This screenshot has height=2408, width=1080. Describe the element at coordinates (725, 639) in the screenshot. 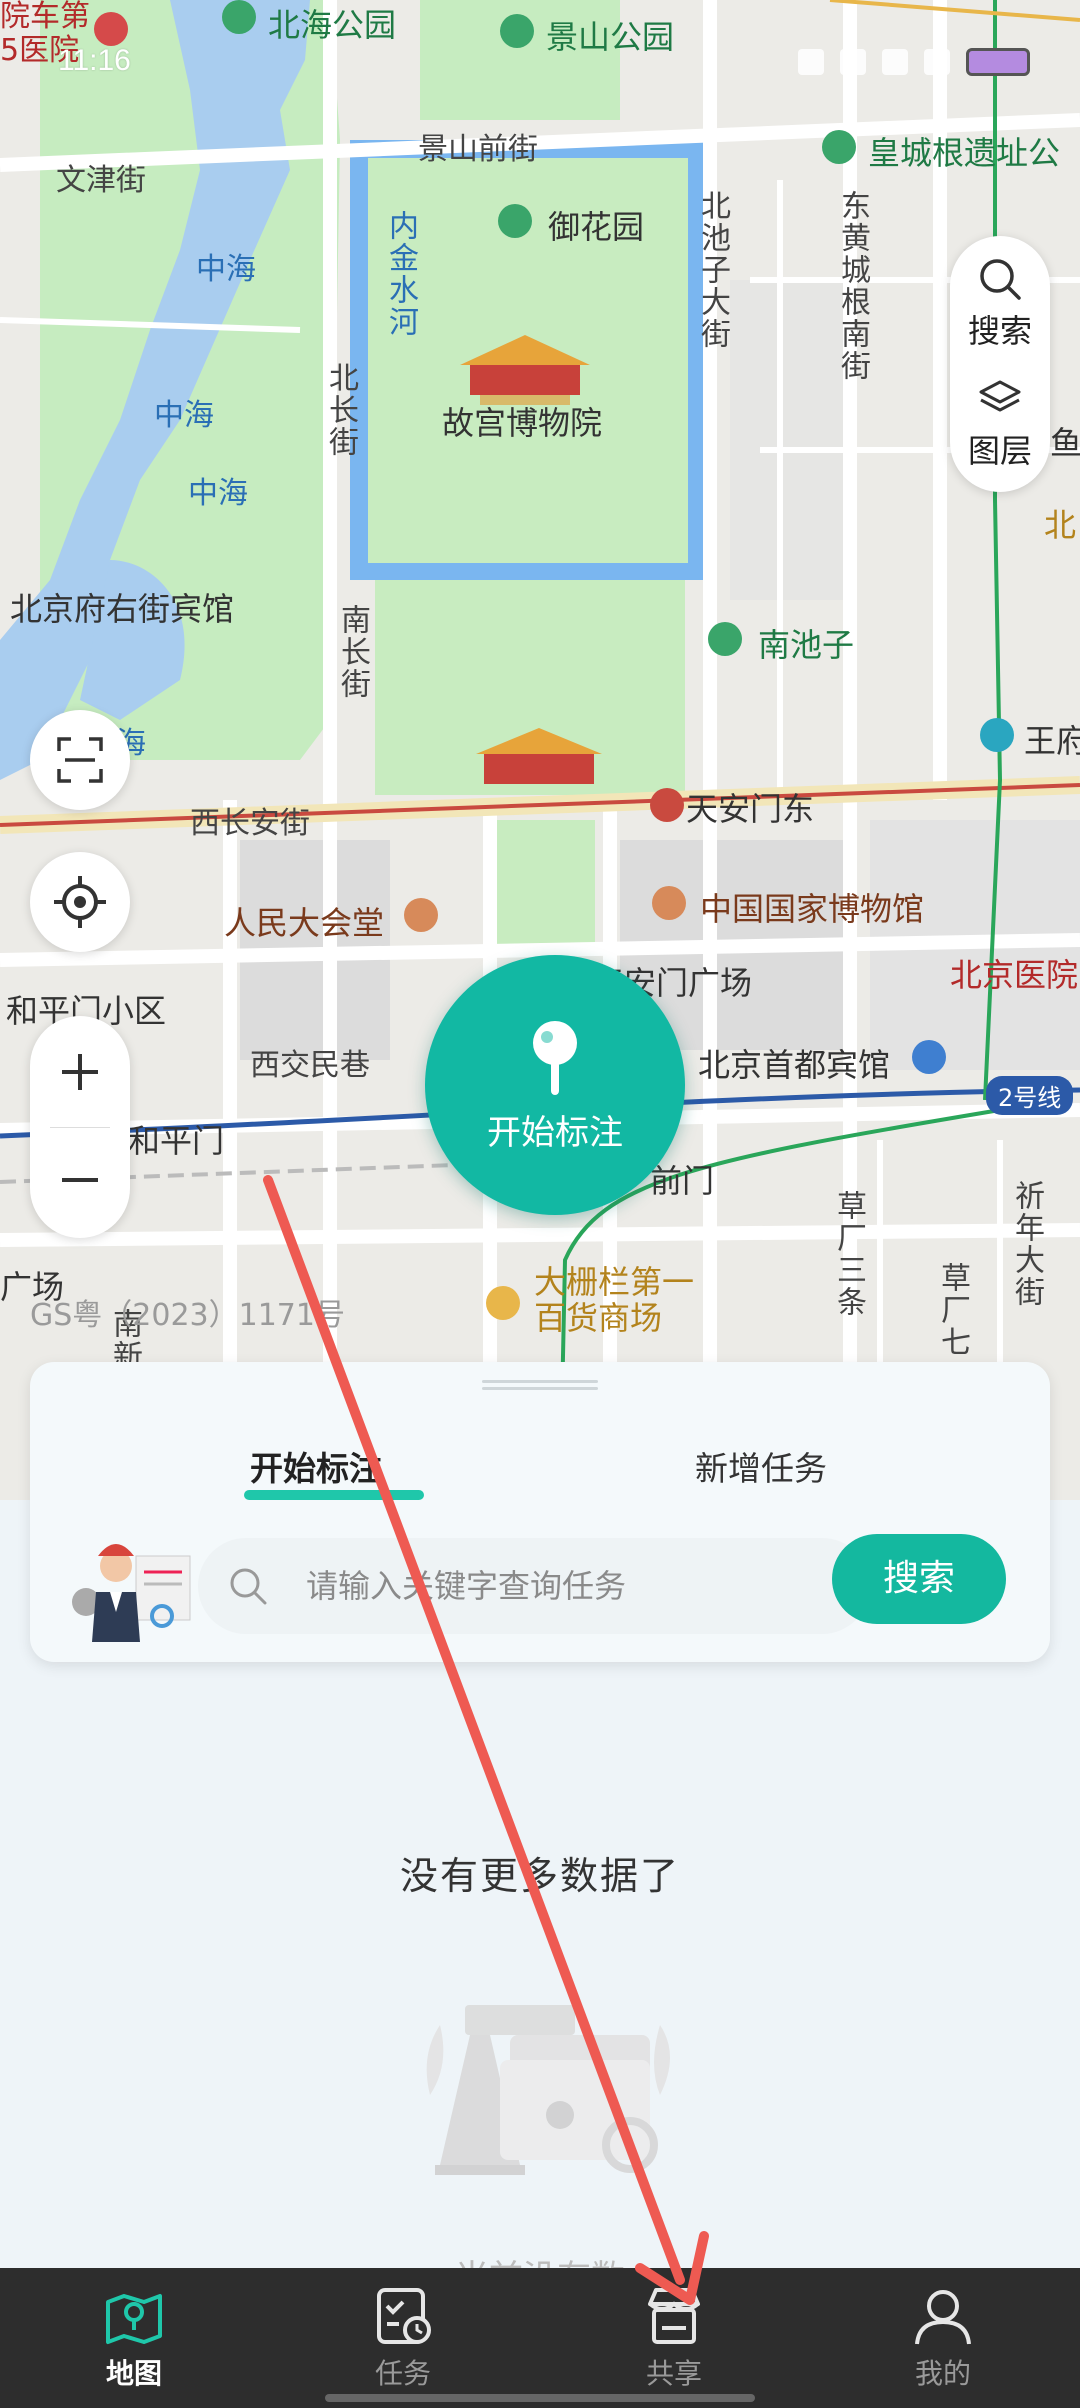

I see `camera-icon` at that location.